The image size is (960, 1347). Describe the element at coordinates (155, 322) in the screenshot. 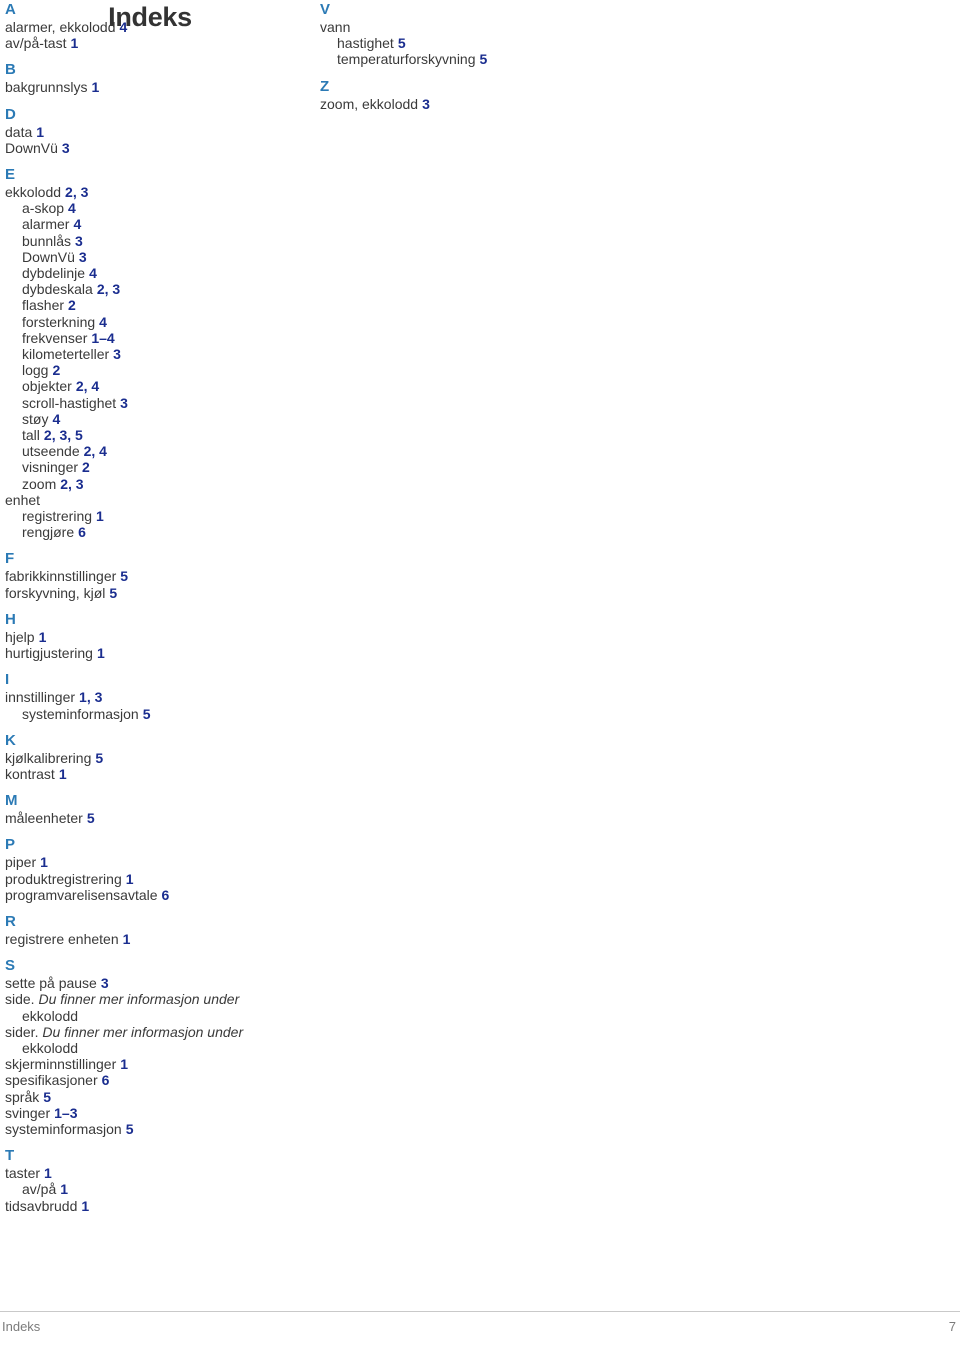

I see `index-subentry: forsterkning 4` at that location.